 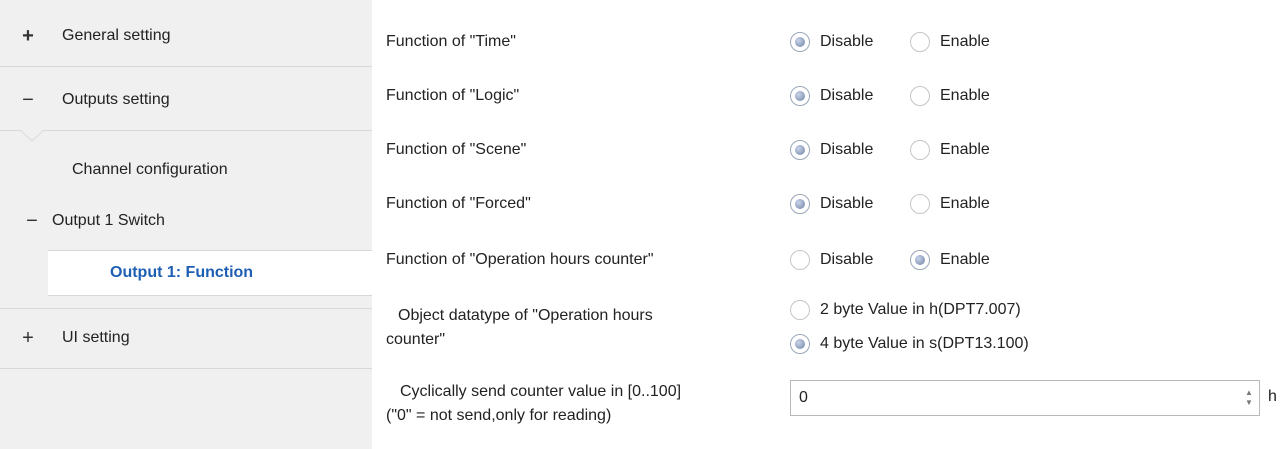 What do you see at coordinates (453, 95) in the screenshot?
I see `logic-function-label: Function of "Logic"` at bounding box center [453, 95].